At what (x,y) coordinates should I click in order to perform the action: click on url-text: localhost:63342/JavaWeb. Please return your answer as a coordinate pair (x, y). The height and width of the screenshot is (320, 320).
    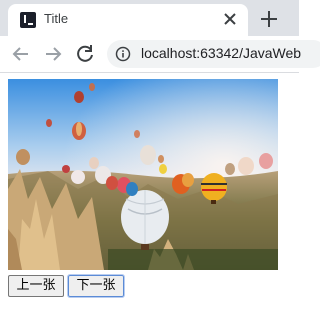
    Looking at the image, I should click on (221, 53).